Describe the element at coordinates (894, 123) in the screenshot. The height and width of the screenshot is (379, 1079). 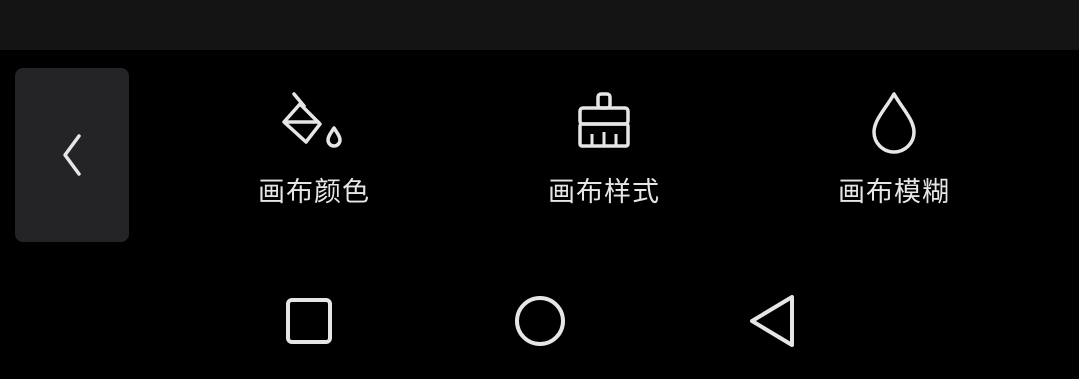
I see `droplet-icon` at that location.